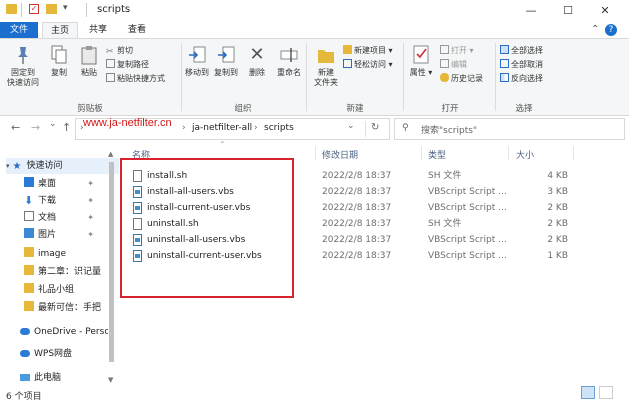  I want to click on back-button: ←, so click(15, 127).